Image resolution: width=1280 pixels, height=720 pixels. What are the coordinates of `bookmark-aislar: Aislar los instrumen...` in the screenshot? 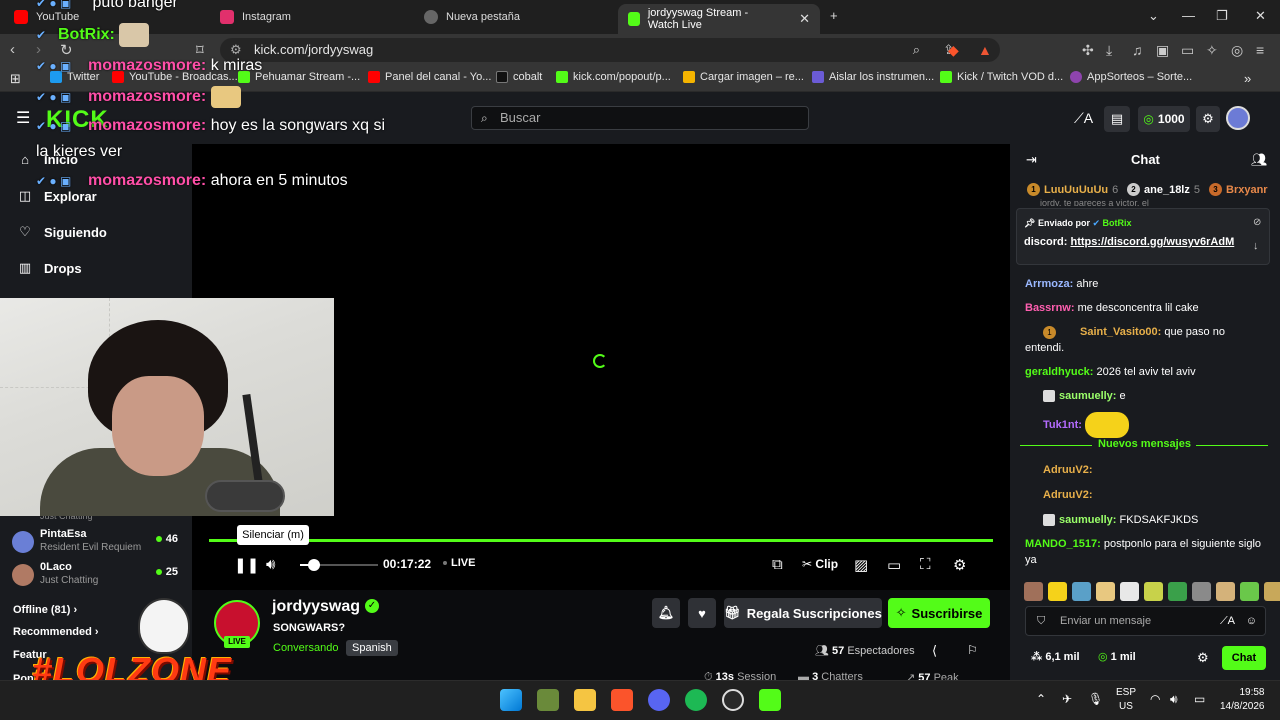 It's located at (873, 77).